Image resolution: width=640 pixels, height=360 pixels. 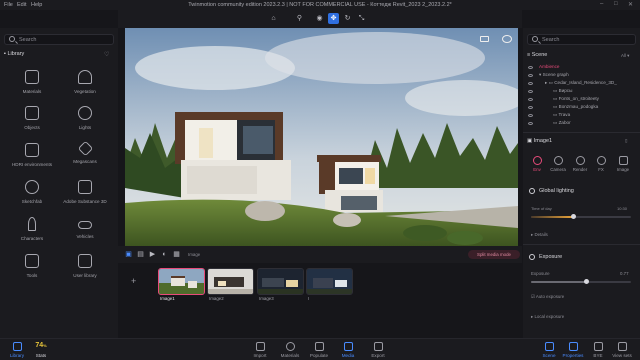 I want to click on import-icon, so click(x=260, y=346).